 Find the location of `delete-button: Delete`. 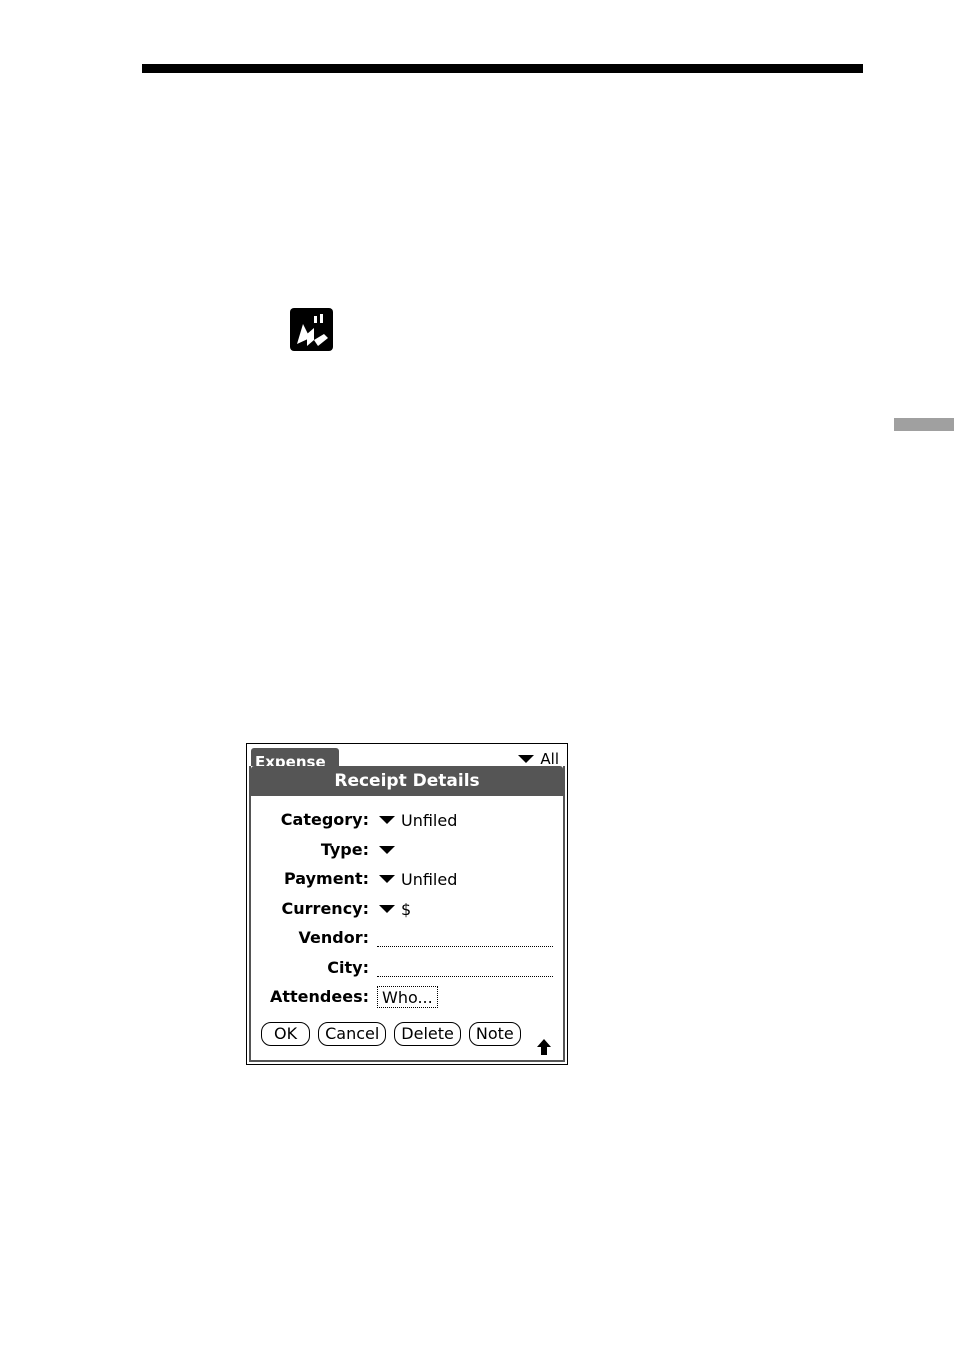

delete-button: Delete is located at coordinates (427, 1034).